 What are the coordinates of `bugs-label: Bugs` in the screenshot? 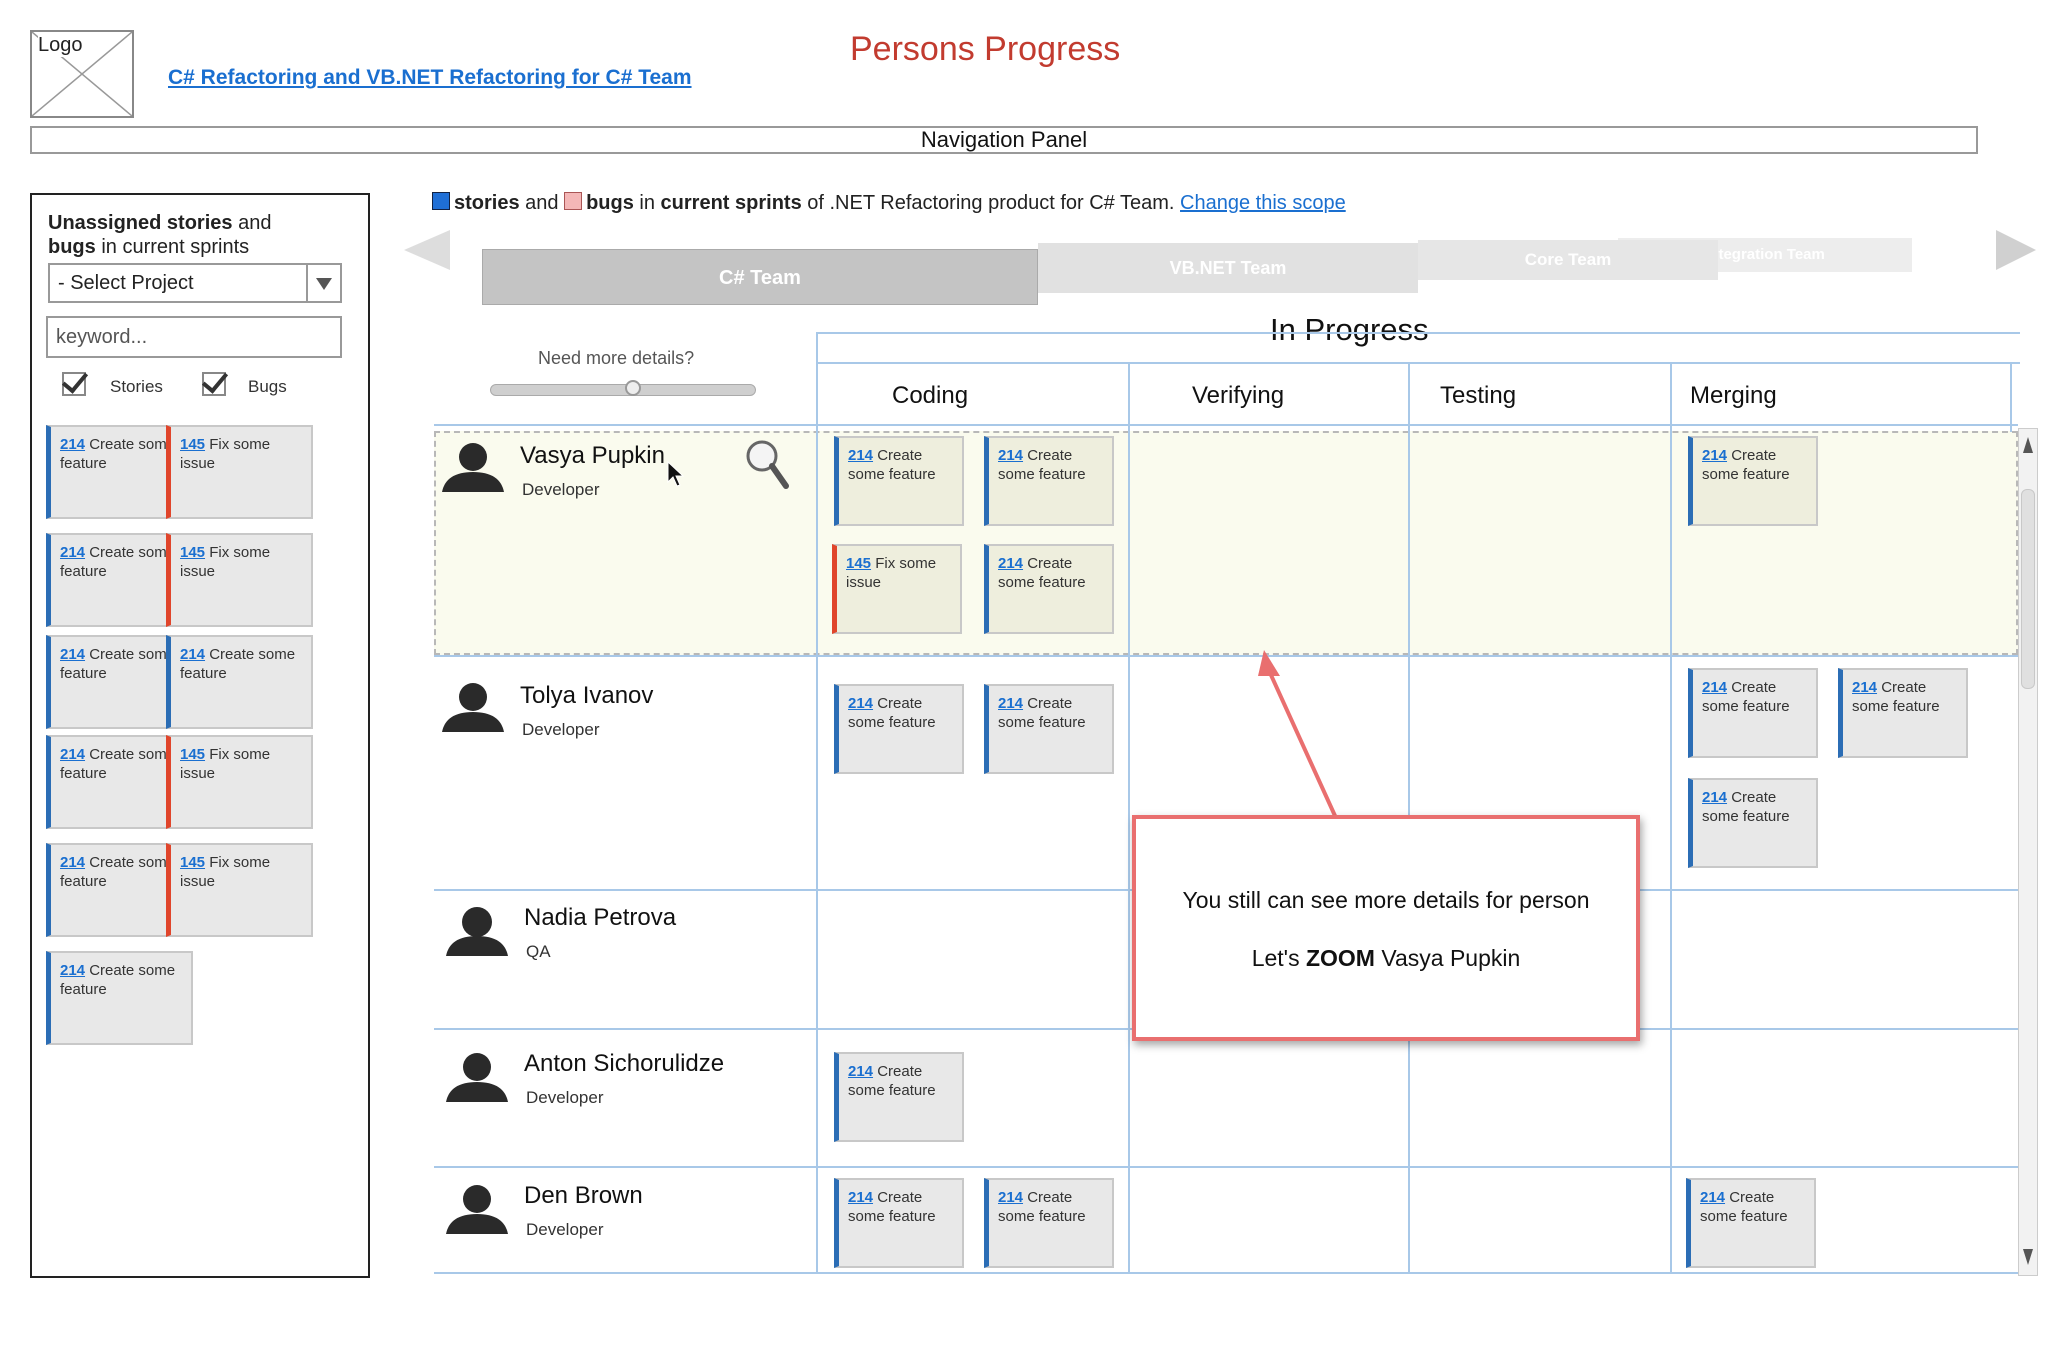 It's located at (267, 386).